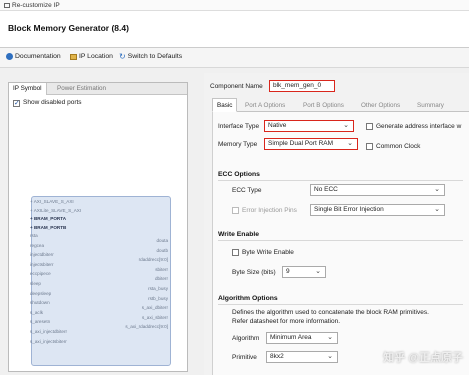 Image resolution: width=469 pixels, height=375 pixels. What do you see at coordinates (162, 250) in the screenshot?
I see `symbol-pin-right: doutb` at bounding box center [162, 250].